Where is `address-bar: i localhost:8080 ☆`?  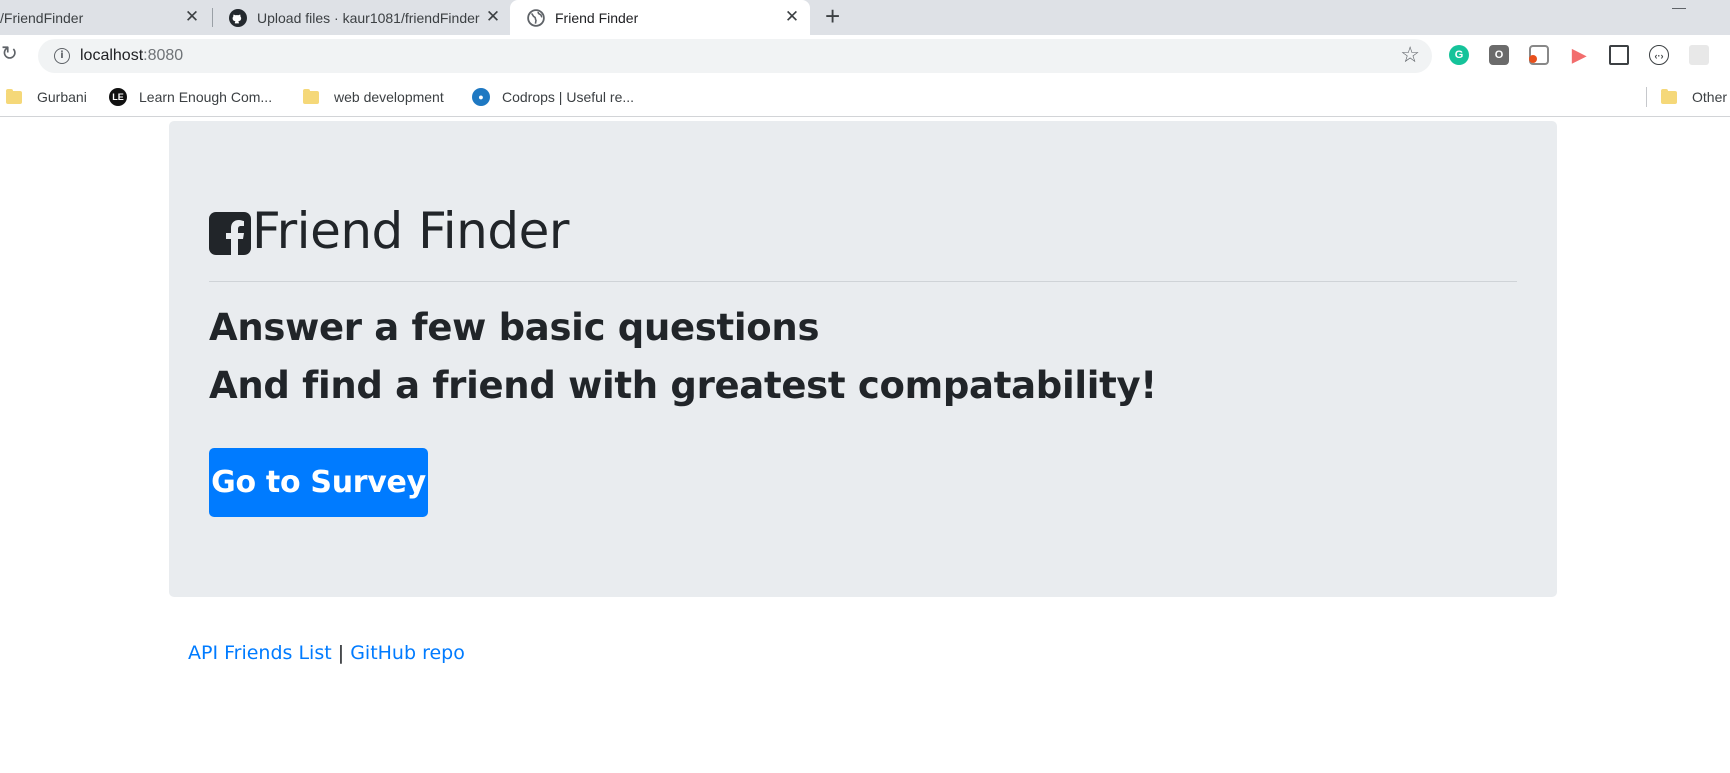
address-bar: i localhost:8080 ☆ is located at coordinates (735, 56).